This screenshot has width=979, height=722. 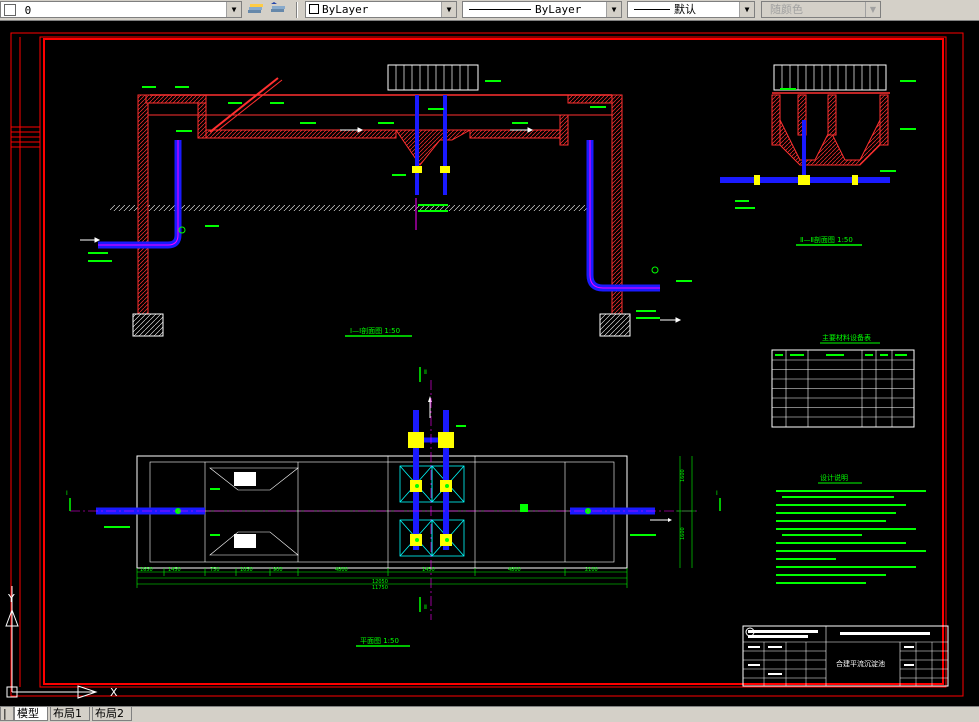 I want to click on linetype-dropdown: ByLayer ▼, so click(x=542, y=9).